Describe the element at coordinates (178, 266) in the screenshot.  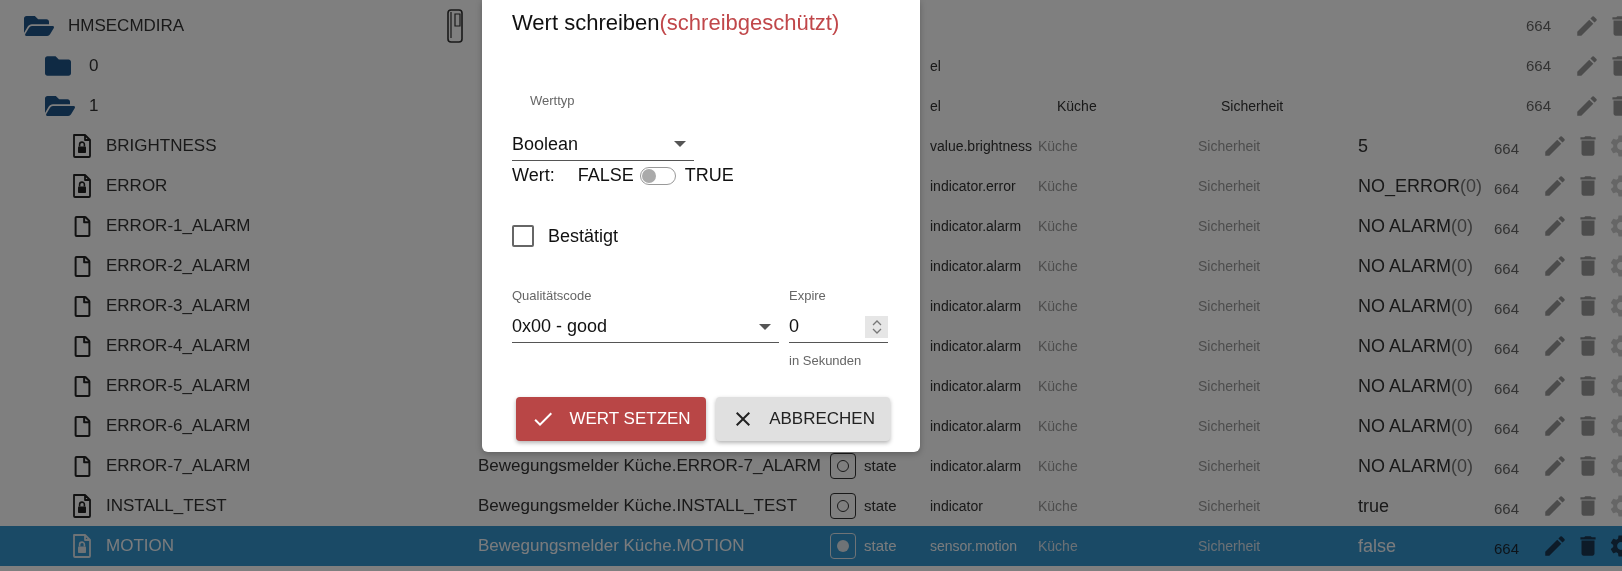
I see `object-id: ERROR-2_ALARM` at that location.